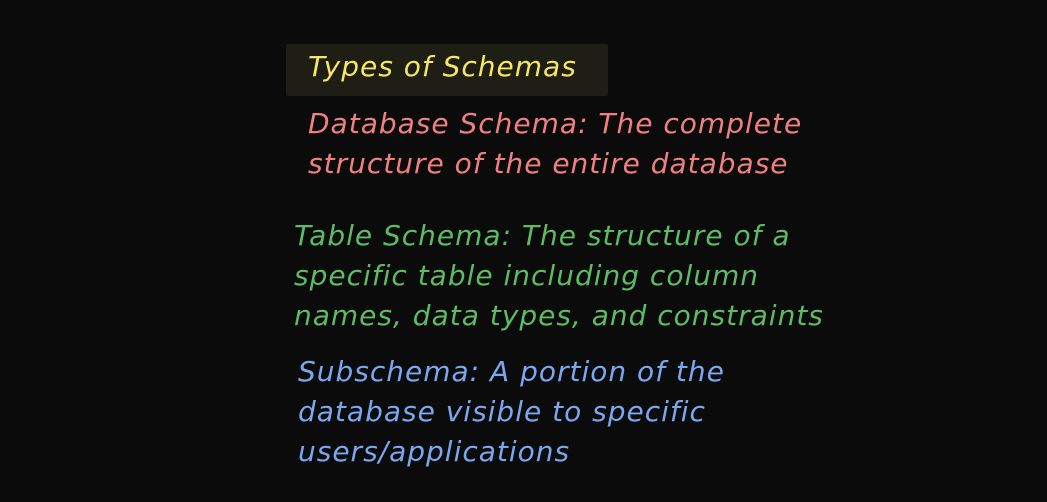 The image size is (1047, 502). What do you see at coordinates (555, 123) in the screenshot?
I see `database-schema-line-1: Database Schema: The complete` at bounding box center [555, 123].